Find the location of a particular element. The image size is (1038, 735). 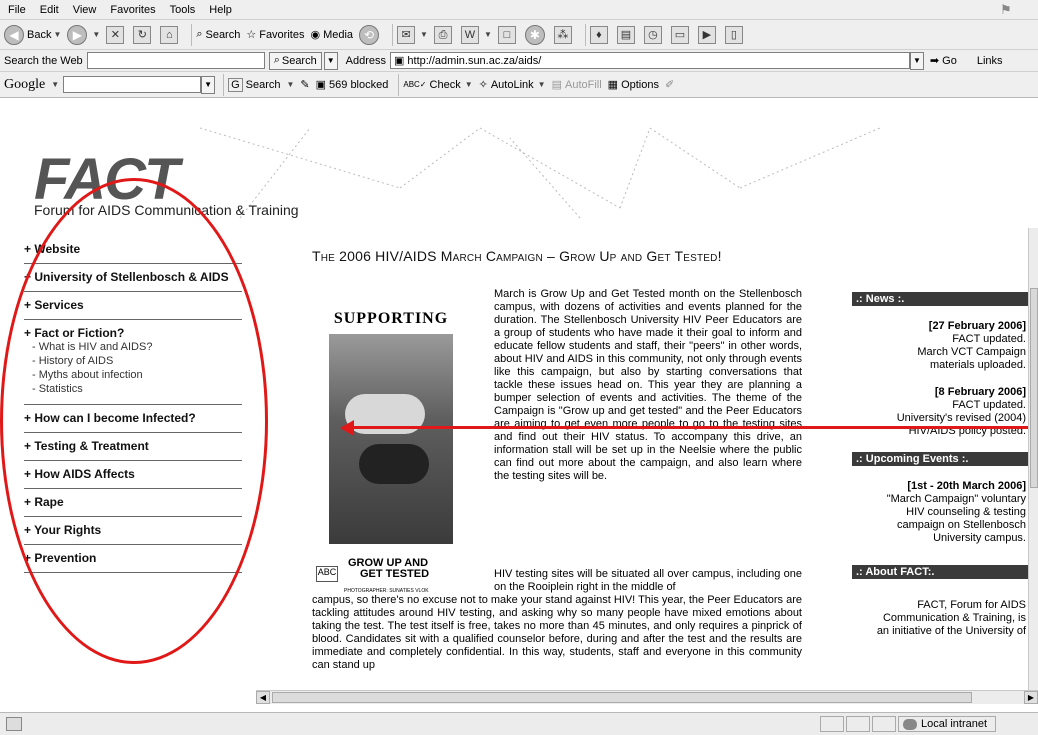

poster-hand-dark is located at coordinates (394, 464).